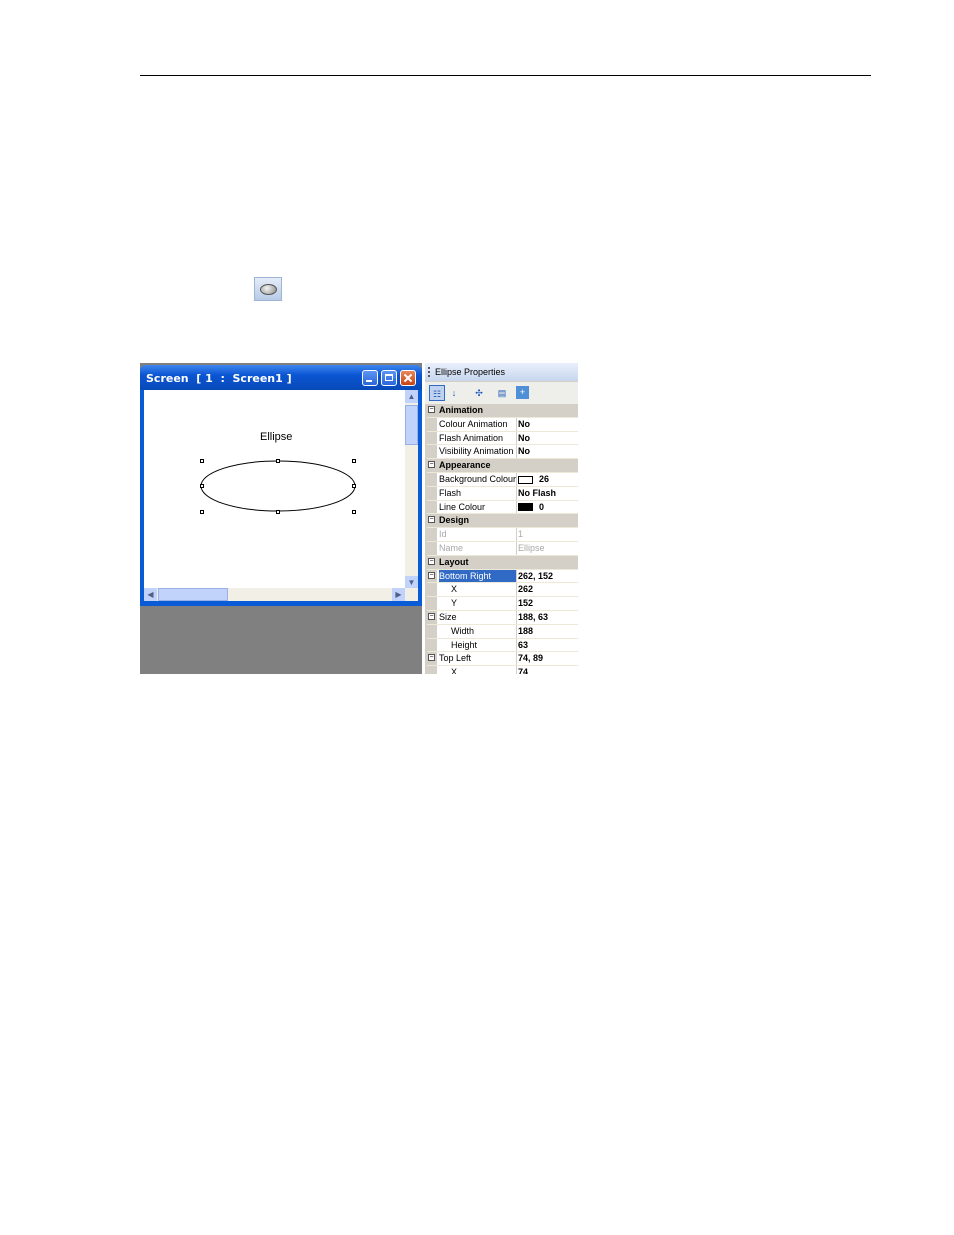  What do you see at coordinates (473, 423) in the screenshot?
I see `property-name: Colour Animation` at bounding box center [473, 423].